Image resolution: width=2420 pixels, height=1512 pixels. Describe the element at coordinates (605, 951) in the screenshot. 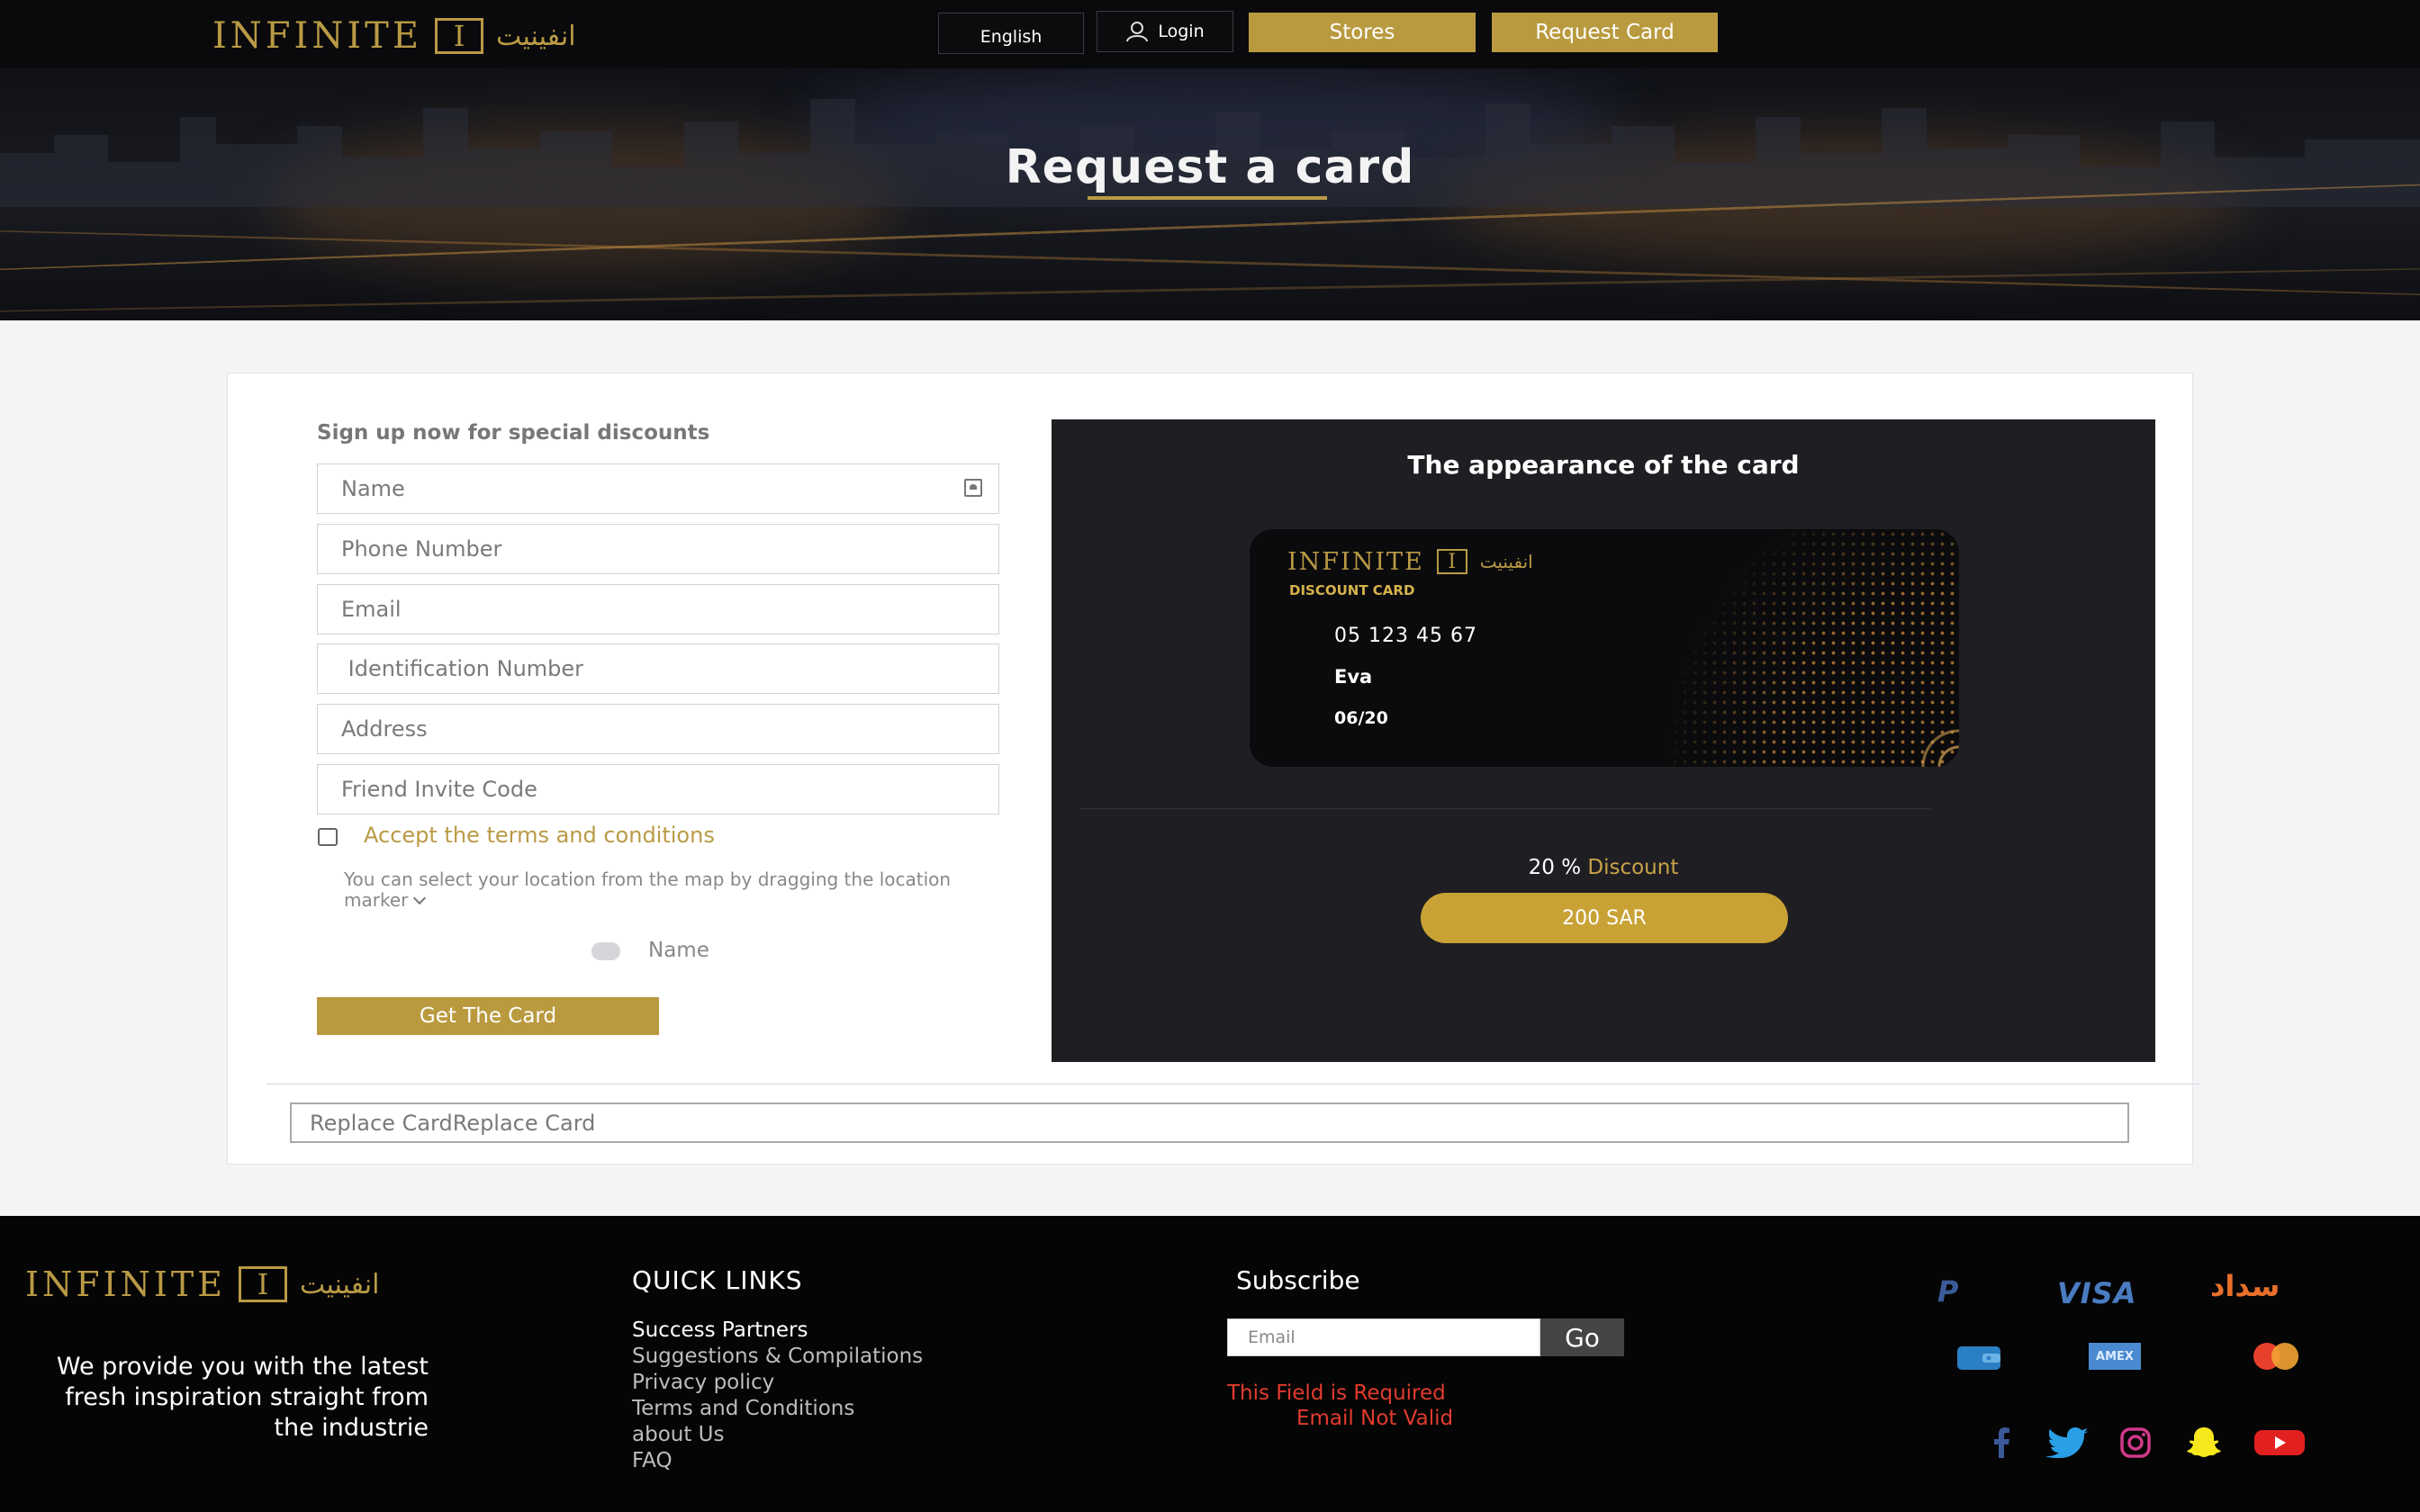

I see `radio-toggle` at that location.